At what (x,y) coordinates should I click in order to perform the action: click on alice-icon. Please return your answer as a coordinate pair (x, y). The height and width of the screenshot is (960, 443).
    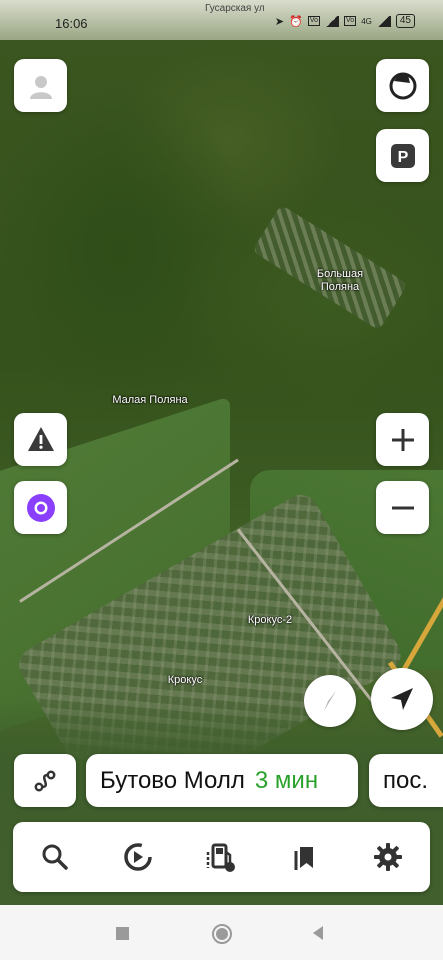
    Looking at the image, I should click on (40, 507).